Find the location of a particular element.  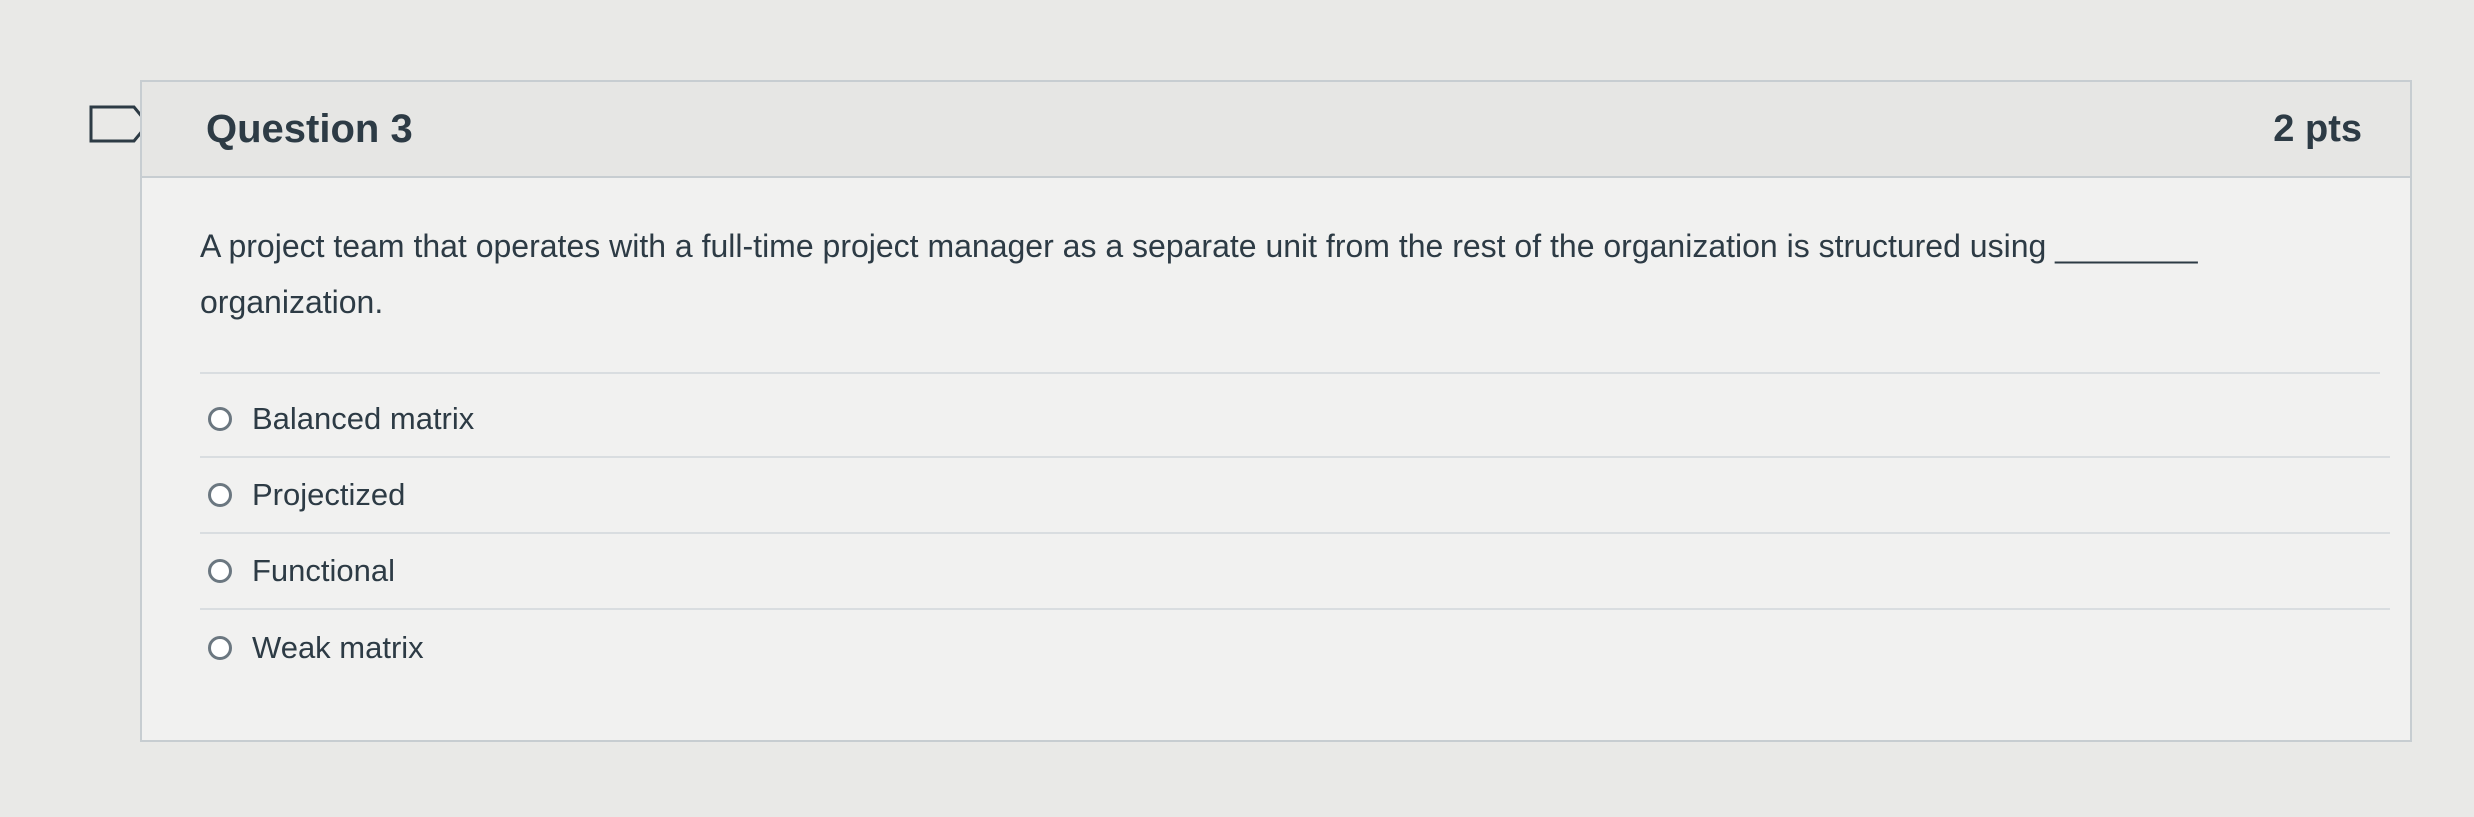

answer-option-functional: Functional is located at coordinates (1295, 572).